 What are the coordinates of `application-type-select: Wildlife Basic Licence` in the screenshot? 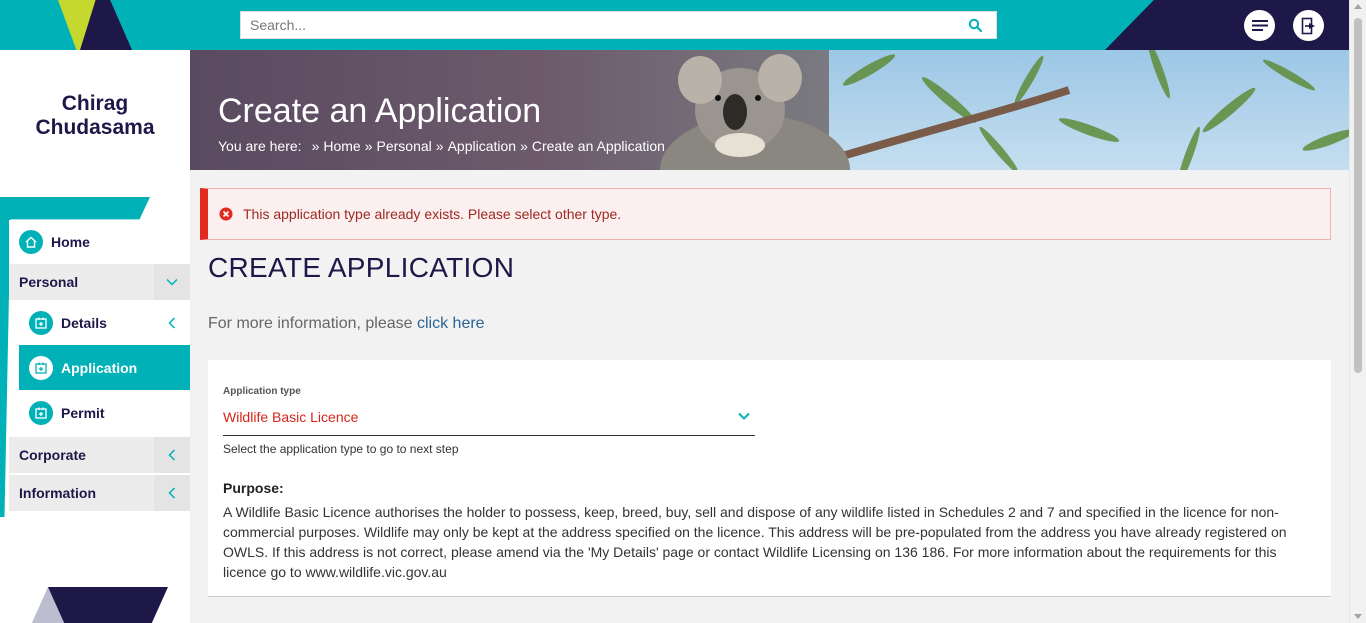 It's located at (489, 419).